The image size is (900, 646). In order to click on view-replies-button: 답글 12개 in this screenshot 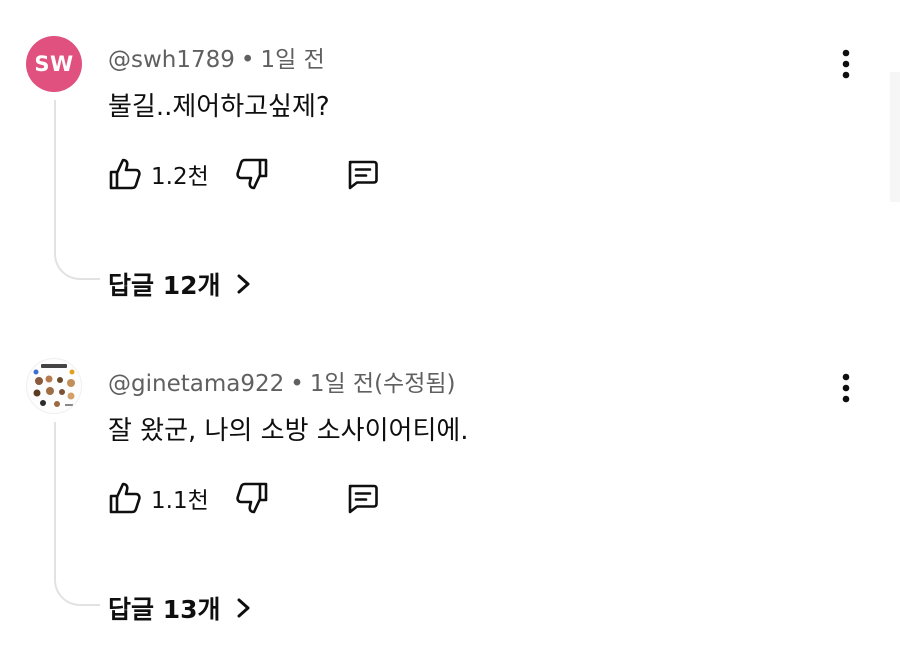, I will do `click(180, 284)`.